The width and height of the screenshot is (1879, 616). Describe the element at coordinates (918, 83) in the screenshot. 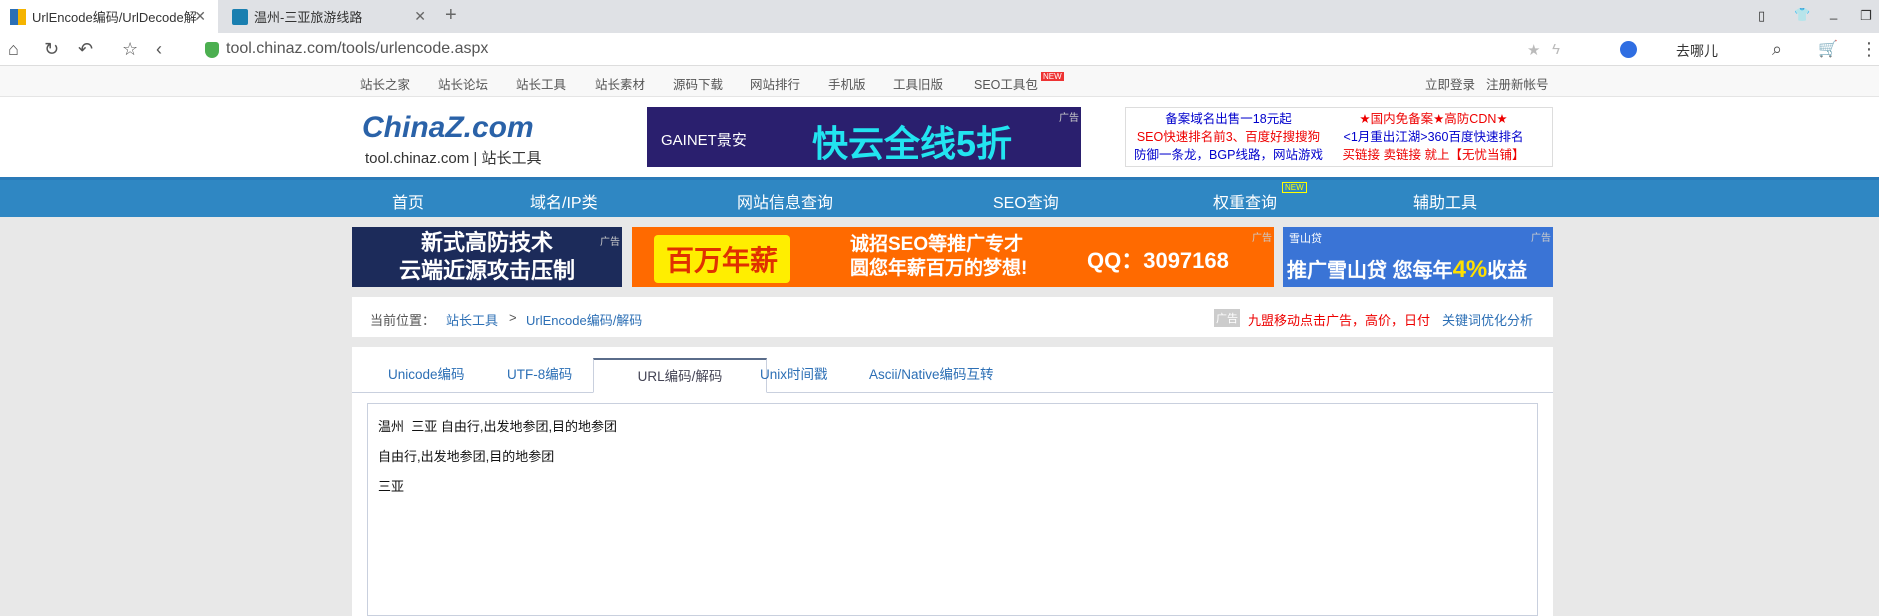

I see `topnav-link: 工具旧版` at that location.